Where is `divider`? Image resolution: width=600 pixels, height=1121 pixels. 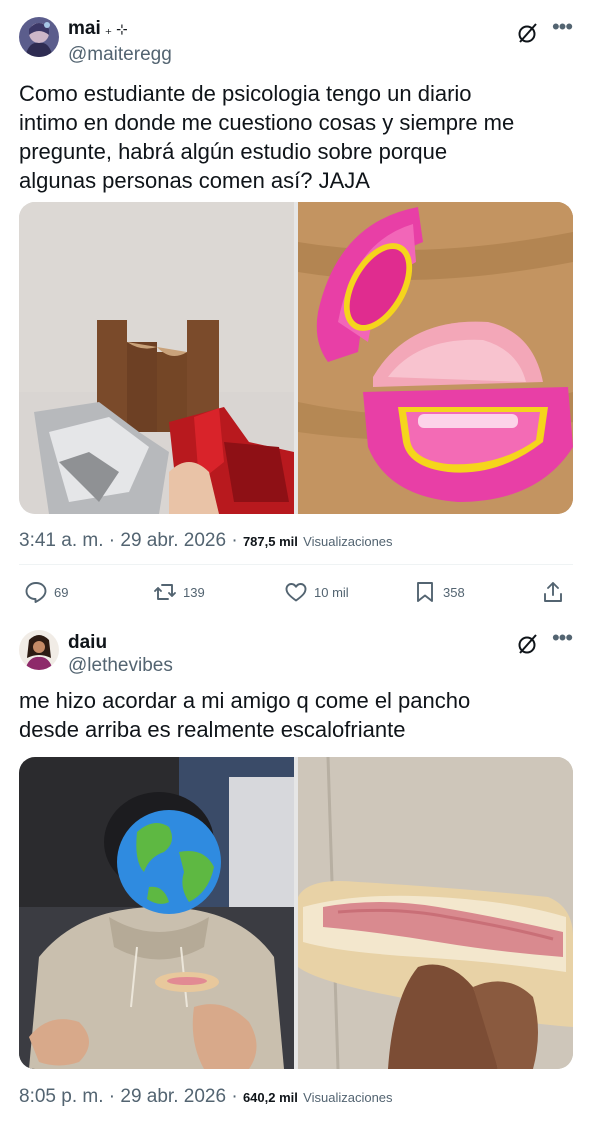 divider is located at coordinates (296, 564).